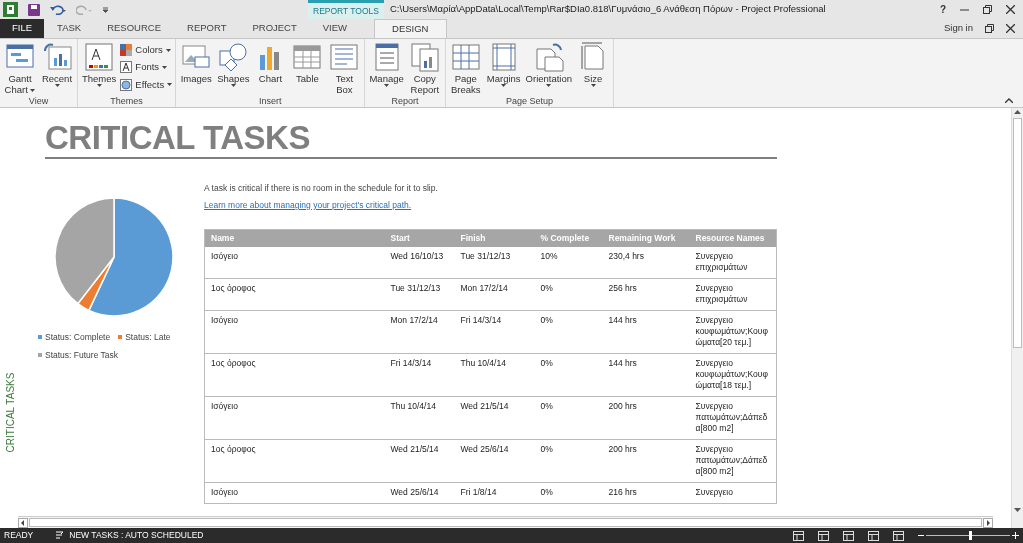 The height and width of the screenshot is (543, 1023). Describe the element at coordinates (733, 375) in the screenshot. I see `table-cell: Συνεργειο κουφωμάτων;Κουφώματα[18 τεμ.]` at that location.